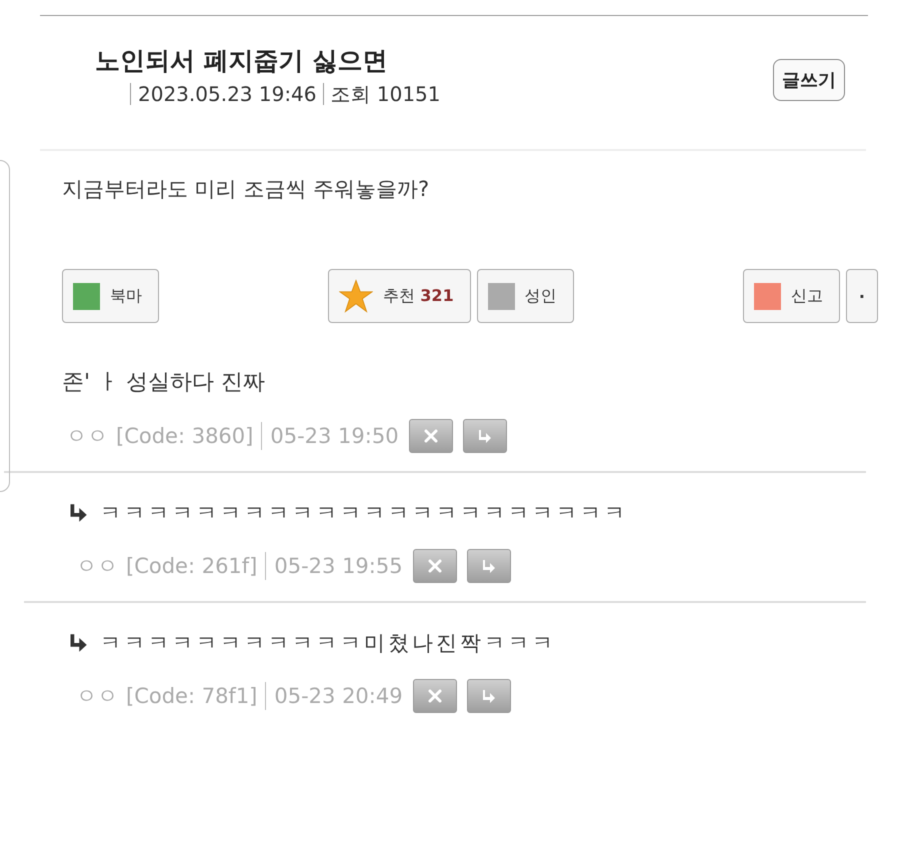  Describe the element at coordinates (862, 296) in the screenshot. I see `more-button: ·` at that location.